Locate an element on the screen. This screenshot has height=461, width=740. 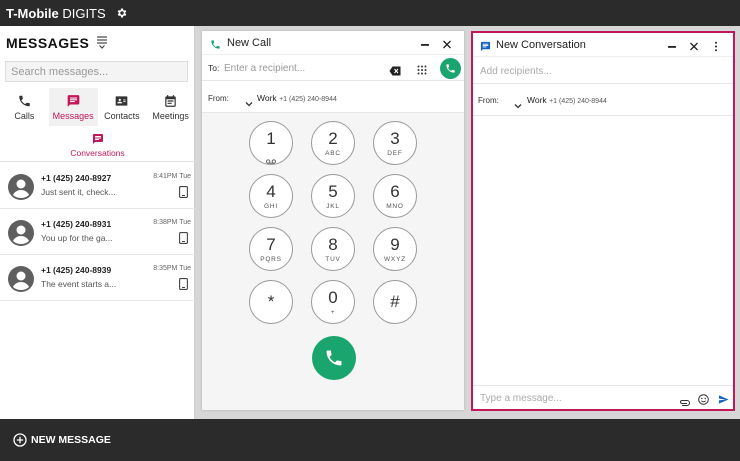
dial-key-digit: 1 is located at coordinates (271, 138).